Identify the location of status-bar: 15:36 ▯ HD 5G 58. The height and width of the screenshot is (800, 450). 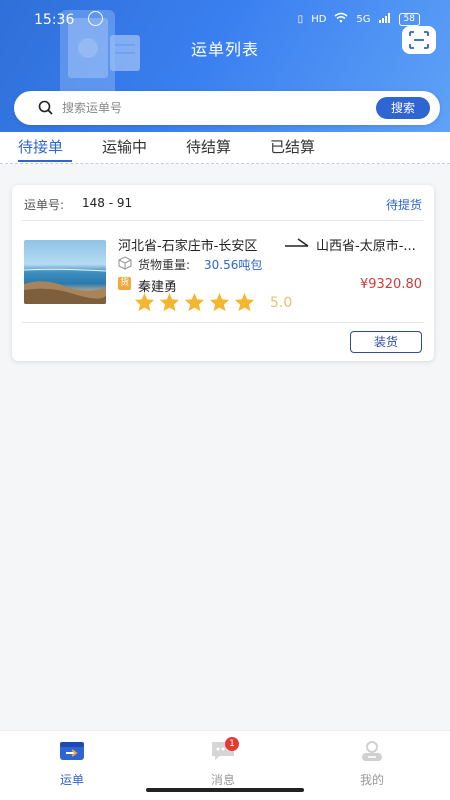
(225, 19).